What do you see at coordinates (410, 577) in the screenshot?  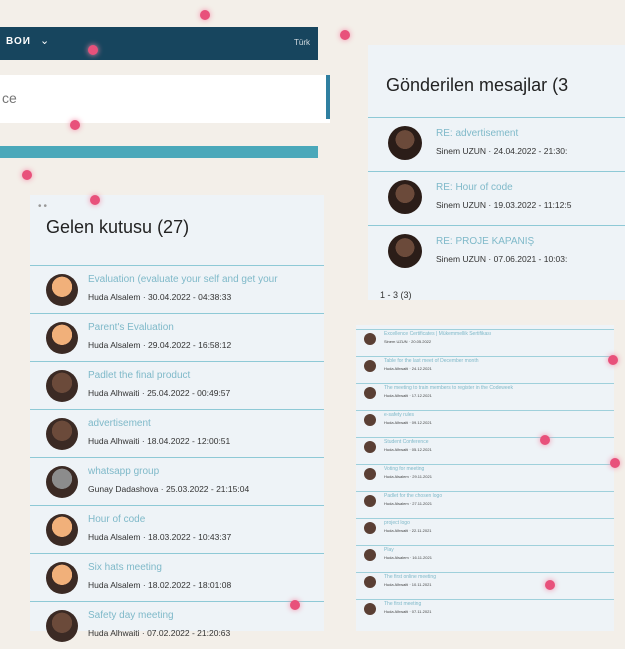 I see `message-subject-link: The first online meeting` at bounding box center [410, 577].